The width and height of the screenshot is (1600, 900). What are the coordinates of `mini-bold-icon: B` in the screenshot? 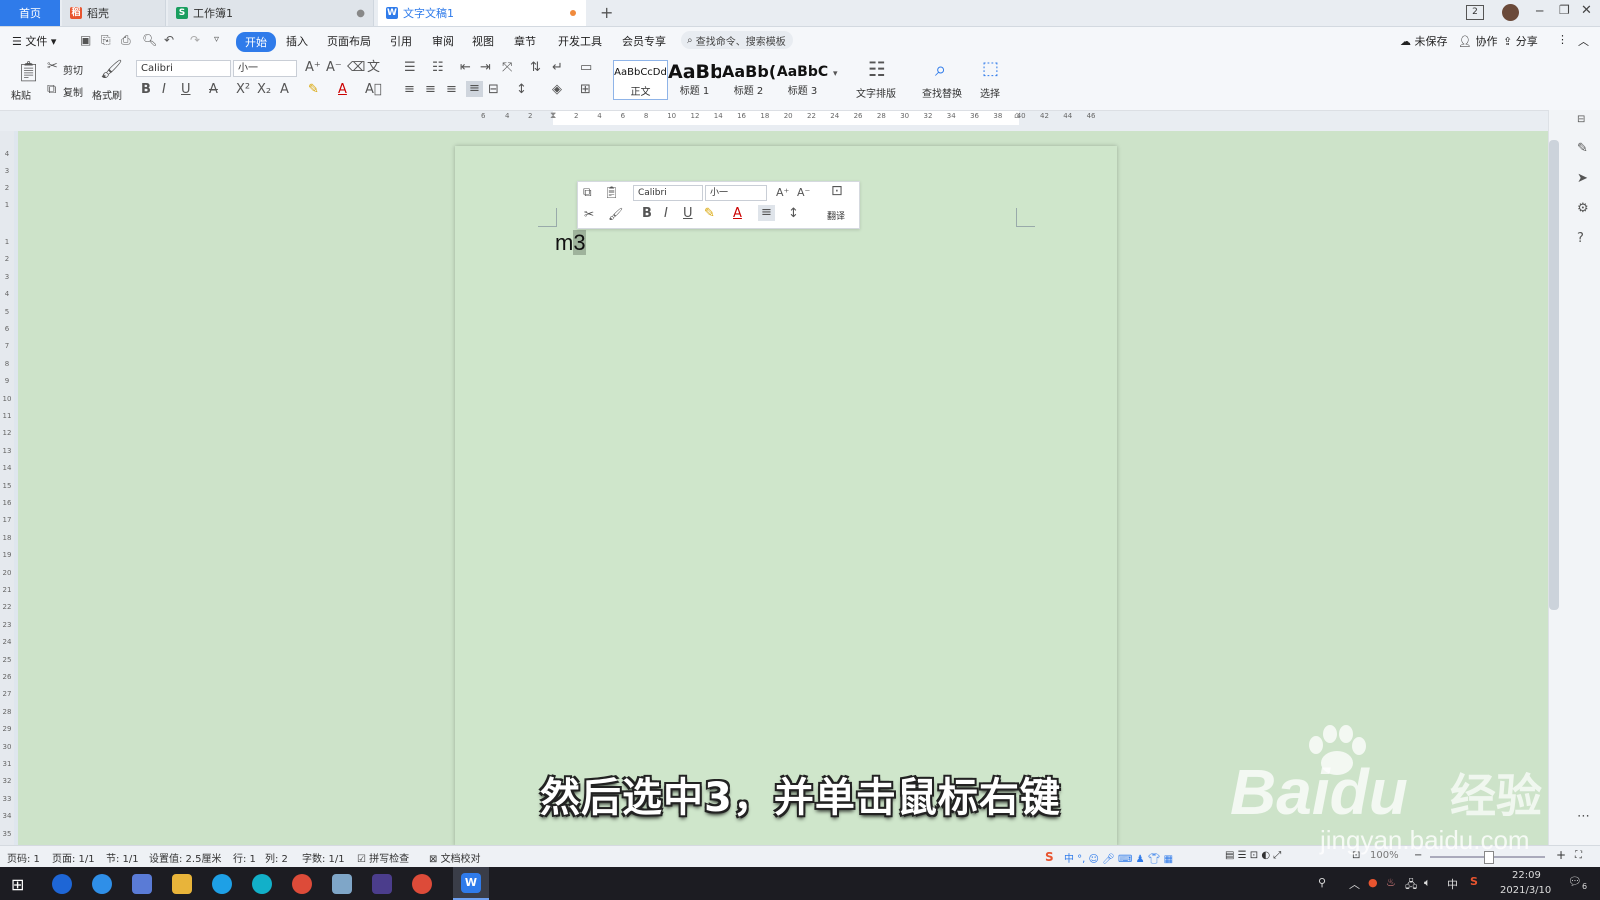 It's located at (647, 214).